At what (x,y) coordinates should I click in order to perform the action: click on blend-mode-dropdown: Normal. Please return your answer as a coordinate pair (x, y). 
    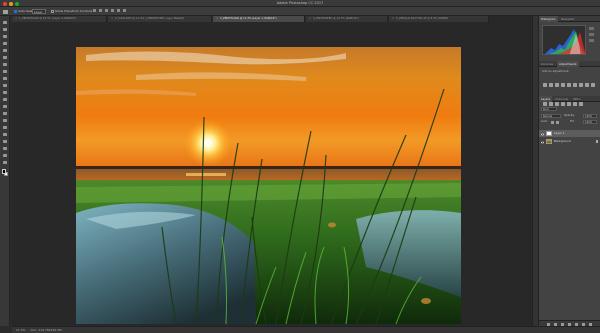
    Looking at the image, I should click on (551, 115).